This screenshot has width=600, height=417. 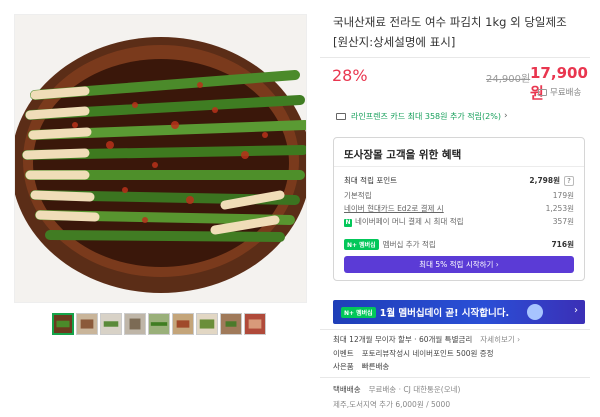 I want to click on npay-value: 357원, so click(x=563, y=221).